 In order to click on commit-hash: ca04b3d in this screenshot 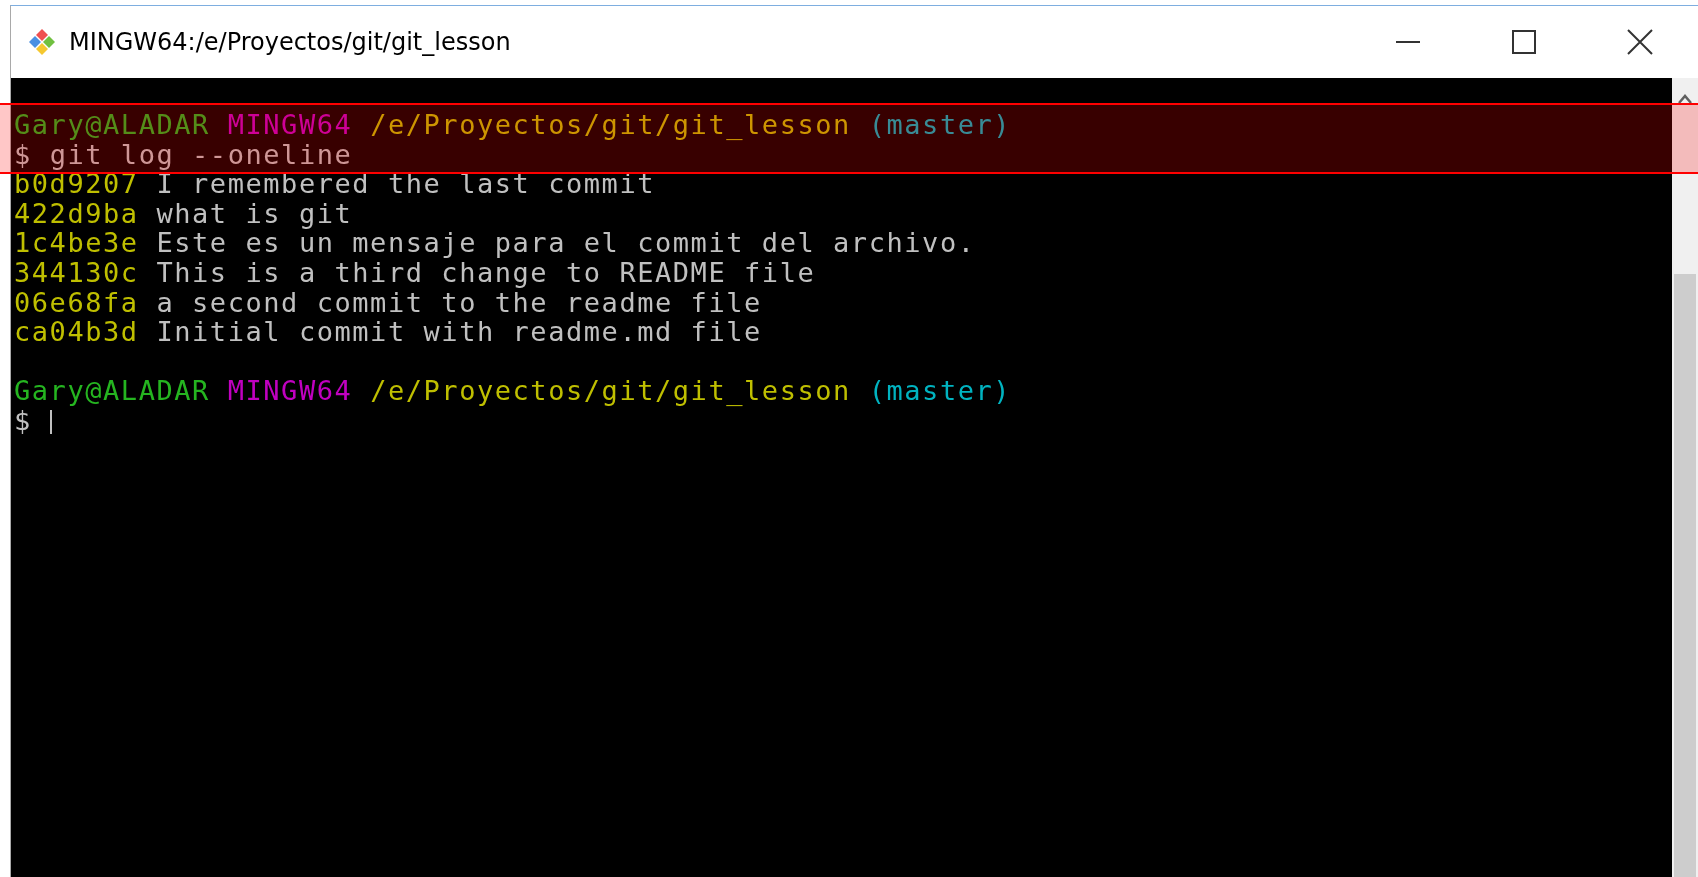, I will do `click(76, 332)`.